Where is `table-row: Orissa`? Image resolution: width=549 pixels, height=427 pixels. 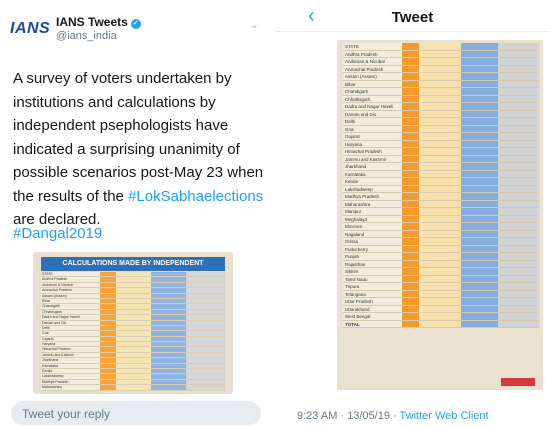
table-row: Orissa is located at coordinates (441, 242).